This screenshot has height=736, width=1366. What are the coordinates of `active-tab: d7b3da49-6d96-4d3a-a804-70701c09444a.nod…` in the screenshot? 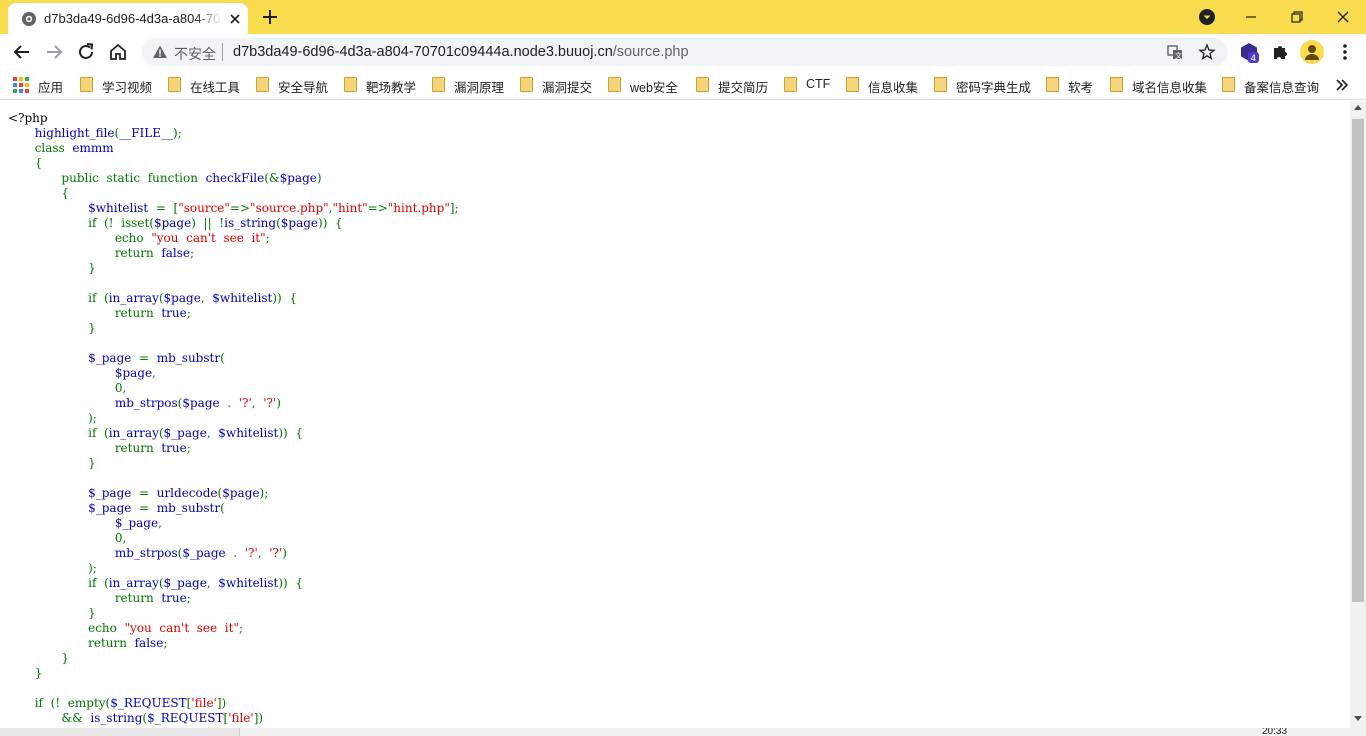 It's located at (128, 18).